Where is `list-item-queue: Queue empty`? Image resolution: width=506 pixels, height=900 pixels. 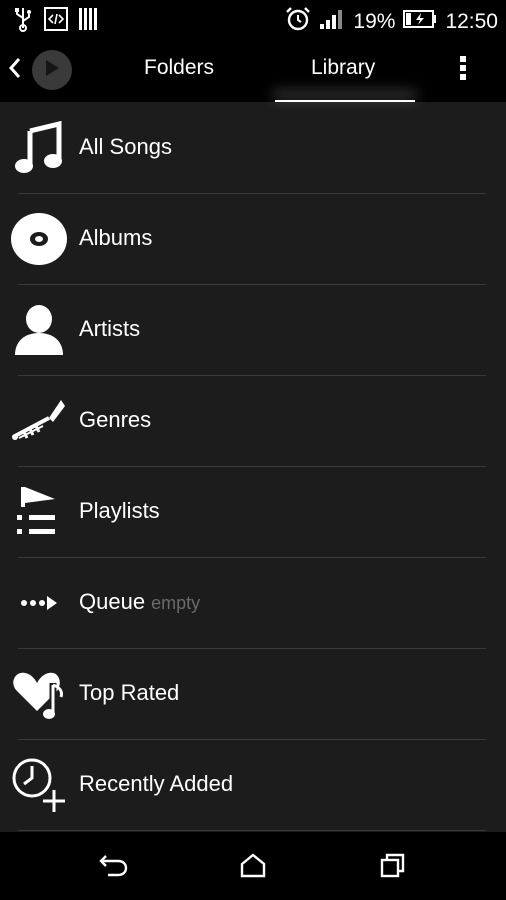 list-item-queue: Queue empty is located at coordinates (253, 603).